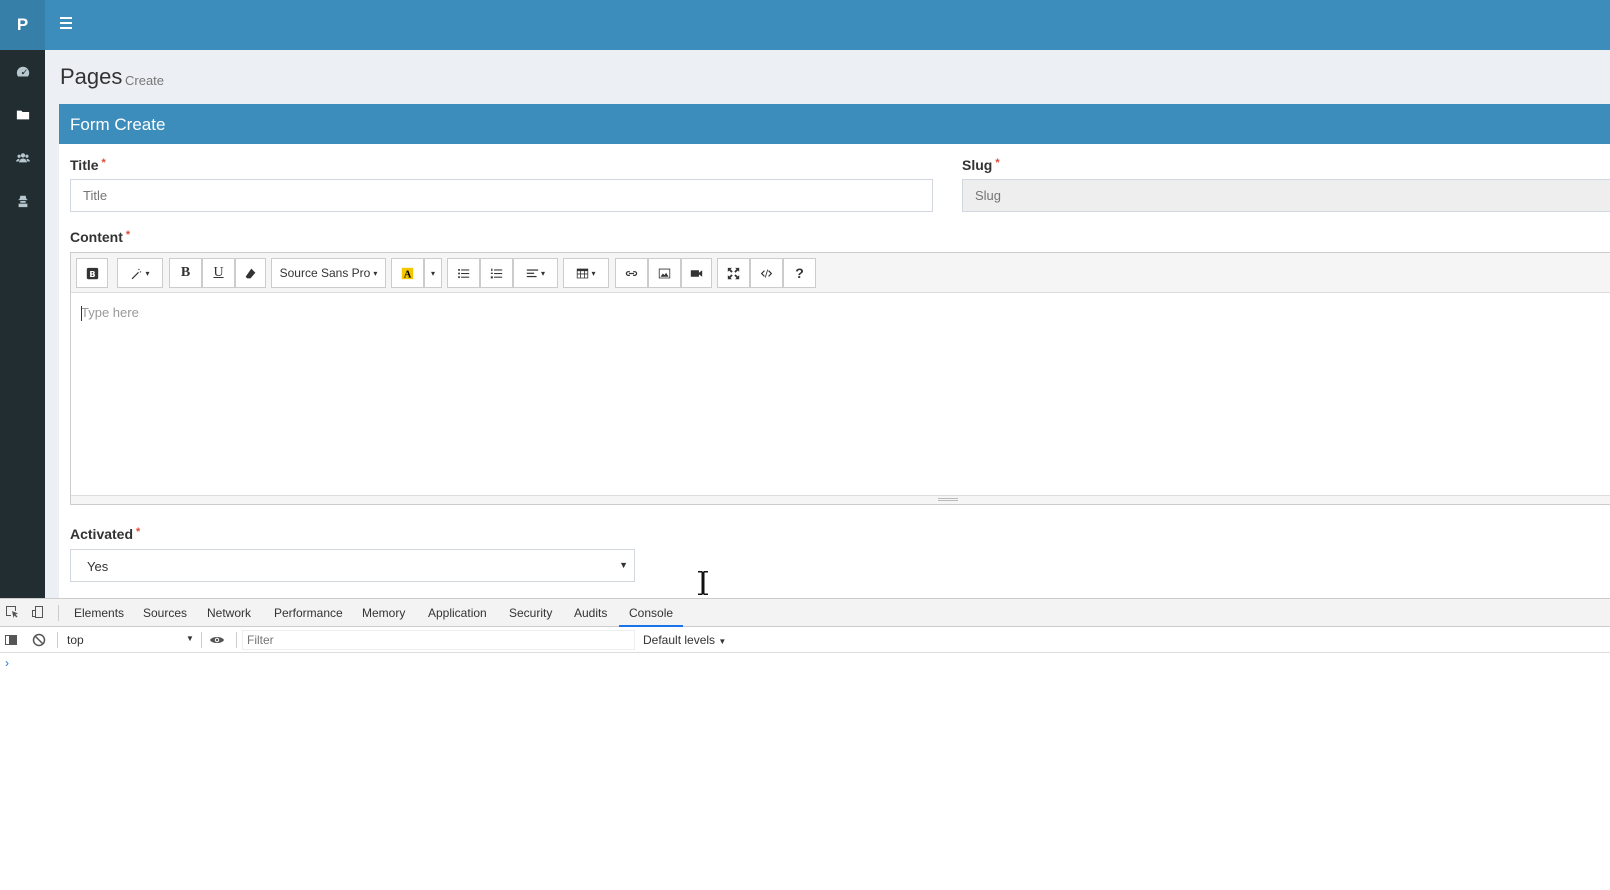 The height and width of the screenshot is (890, 1610). What do you see at coordinates (1286, 195) in the screenshot?
I see `slug-input` at bounding box center [1286, 195].